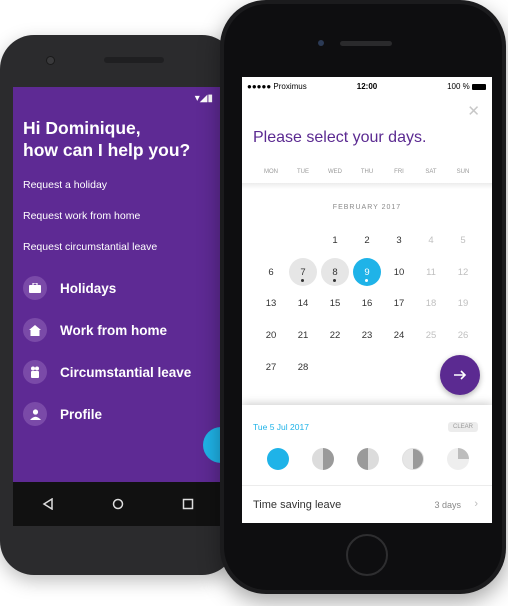 Image resolution: width=508 pixels, height=606 pixels. I want to click on next-button, so click(460, 375).